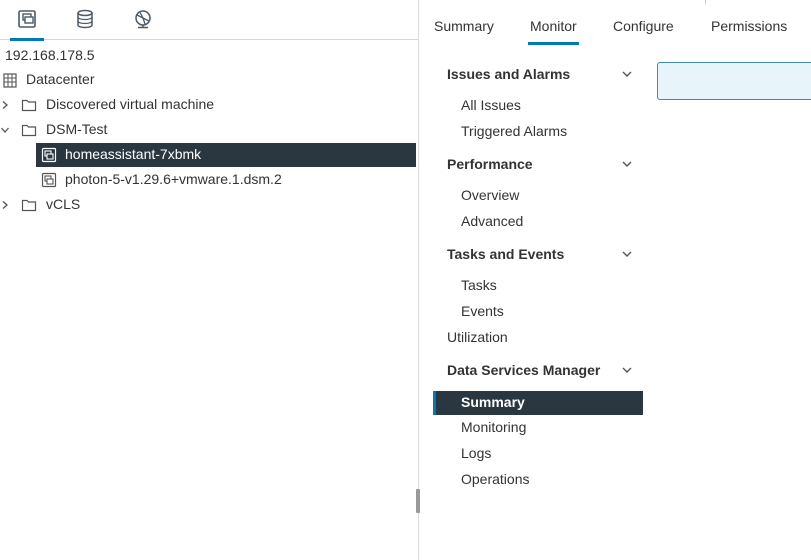 The height and width of the screenshot is (560, 811). I want to click on object-tabs: Summary Monitor Configure Permissions, so click(615, 23).